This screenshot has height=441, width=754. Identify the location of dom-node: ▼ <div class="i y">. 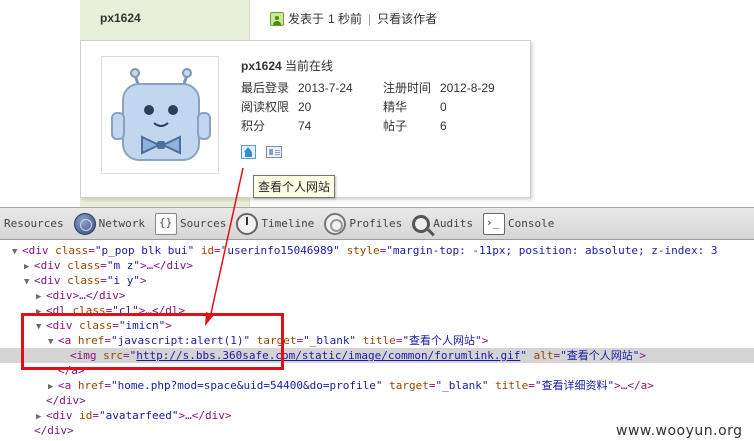
(377, 280).